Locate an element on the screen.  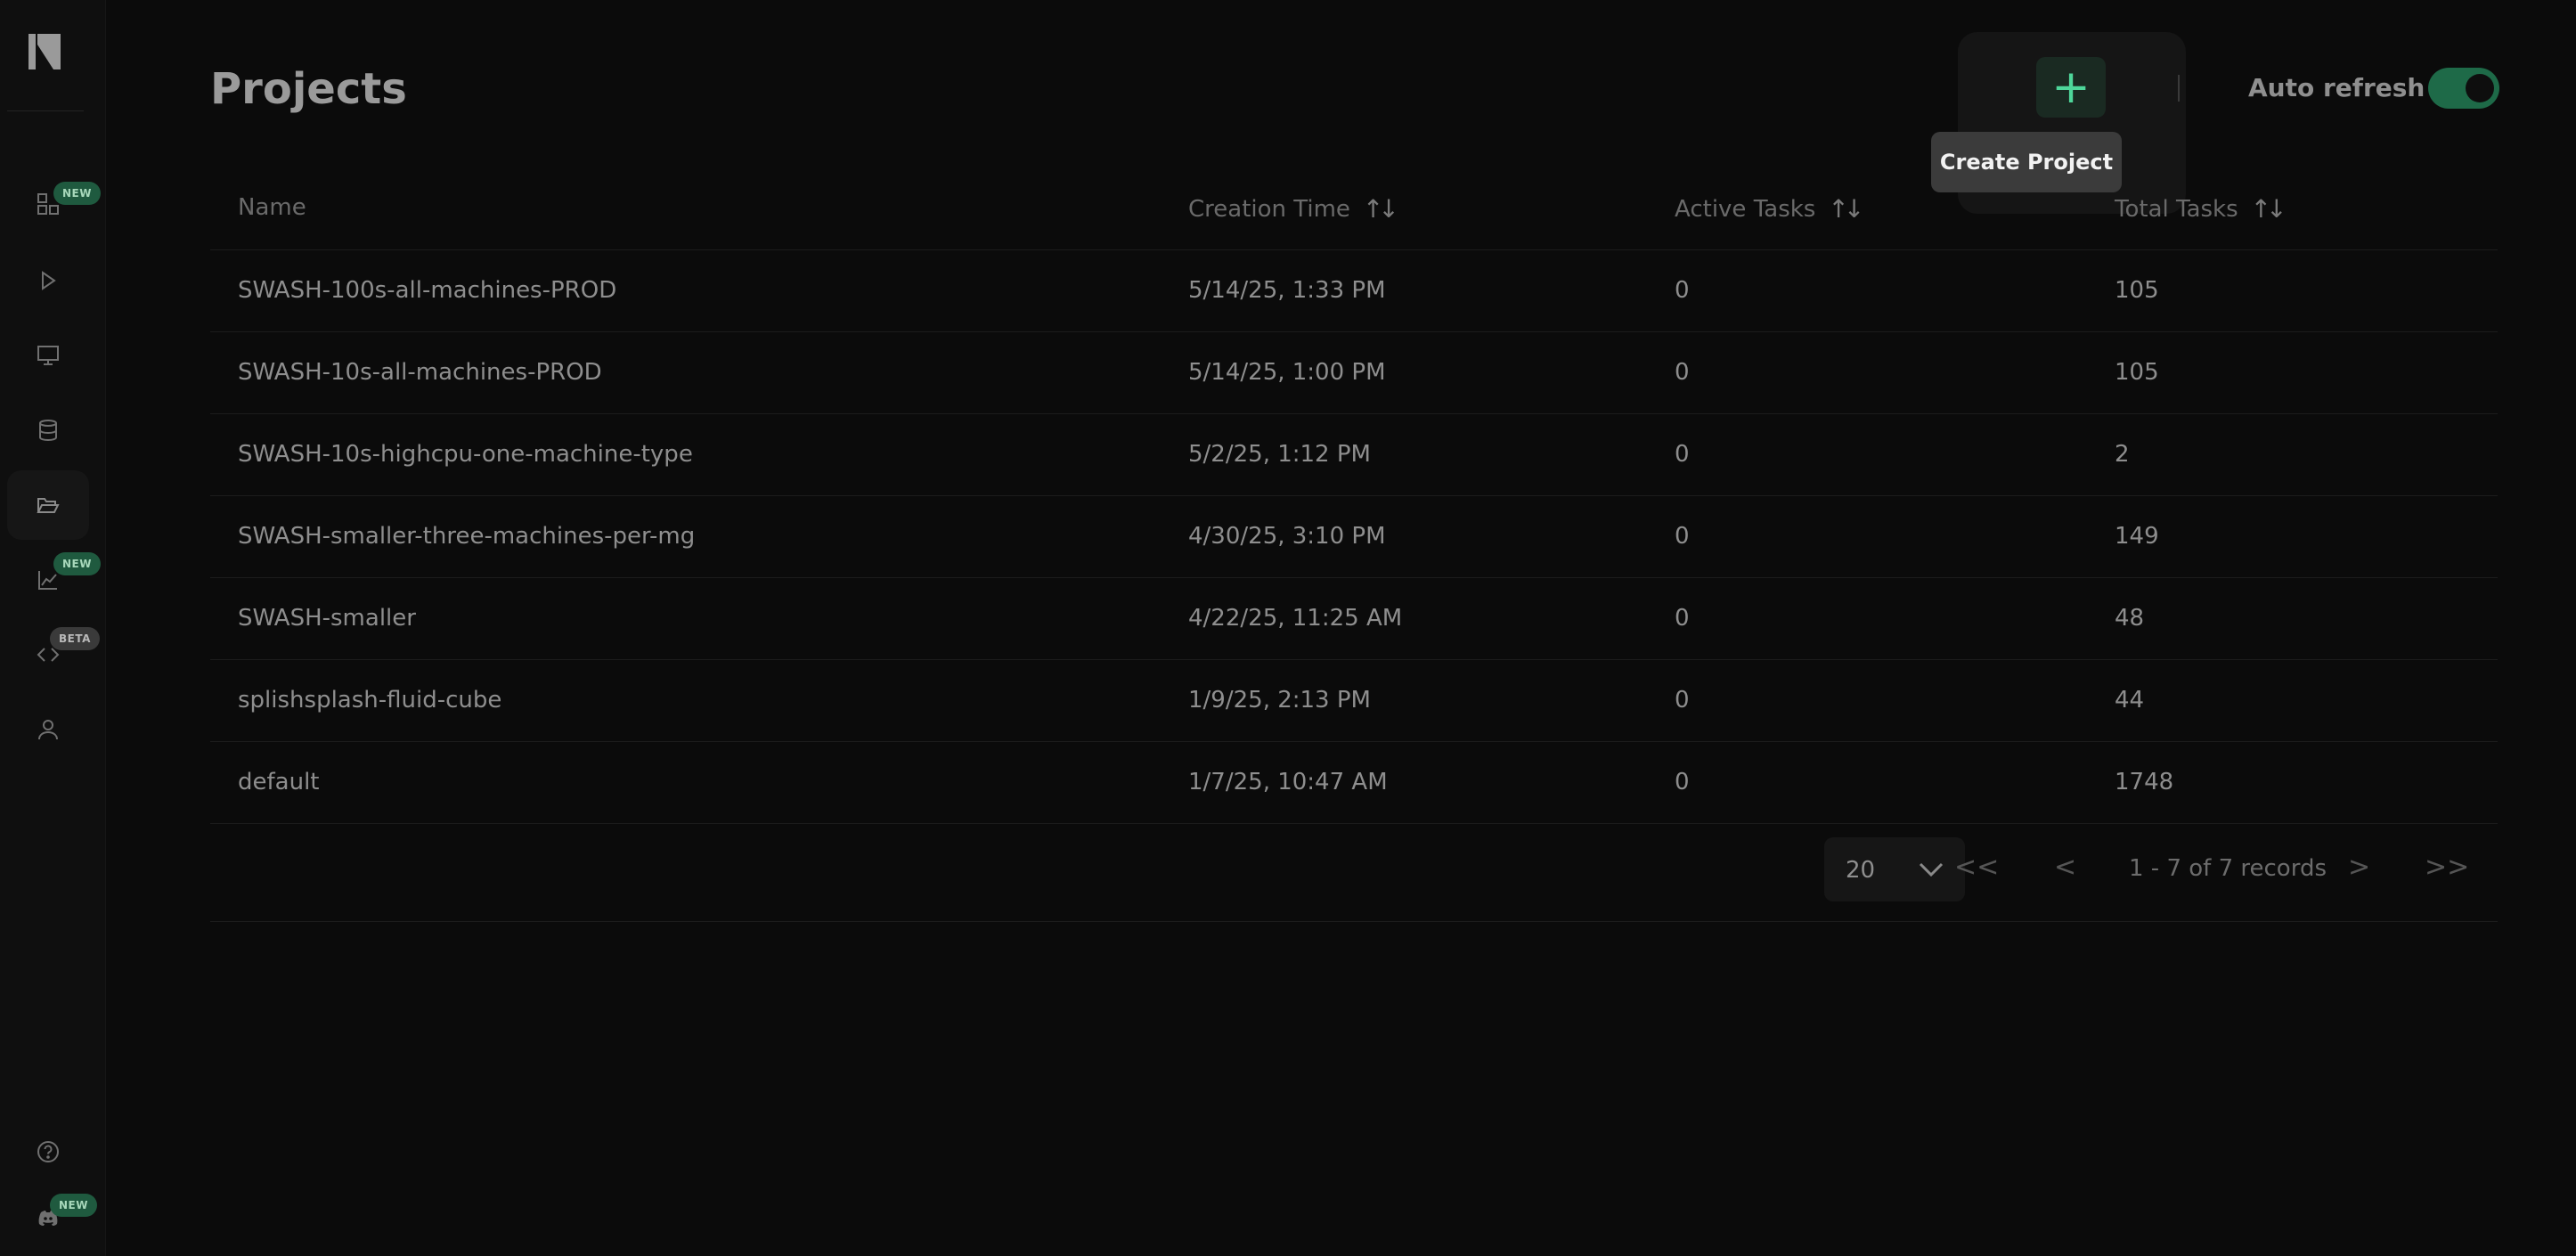
project-name: SWASH-smaller-three-machines-per-mg is located at coordinates (467, 536).